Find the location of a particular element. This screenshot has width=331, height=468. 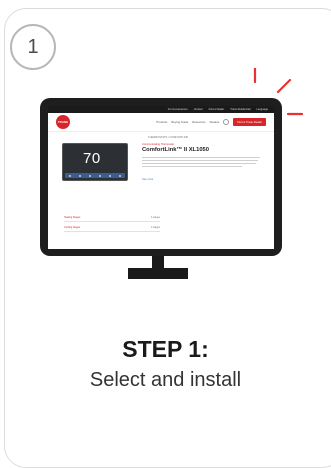

spec-label: Heating Stages is located at coordinates (72, 217).